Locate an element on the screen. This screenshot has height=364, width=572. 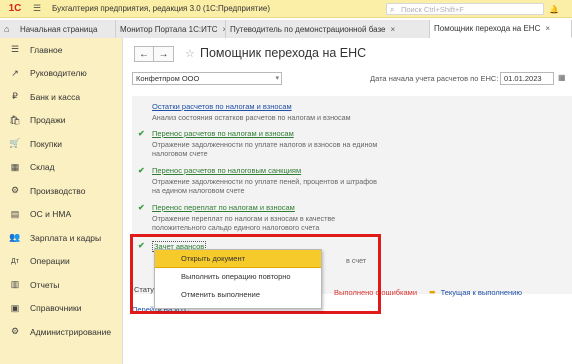
sidebar-item-label: Продажи is located at coordinates (48, 120).